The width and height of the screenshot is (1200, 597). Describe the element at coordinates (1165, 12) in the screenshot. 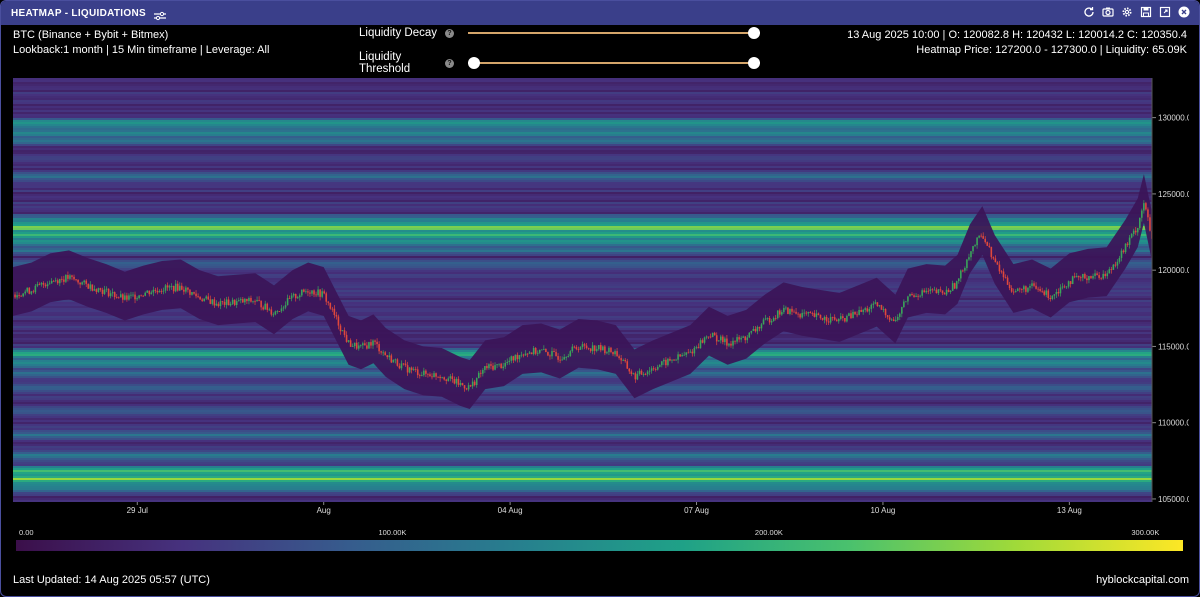

I see `expand-icon` at that location.